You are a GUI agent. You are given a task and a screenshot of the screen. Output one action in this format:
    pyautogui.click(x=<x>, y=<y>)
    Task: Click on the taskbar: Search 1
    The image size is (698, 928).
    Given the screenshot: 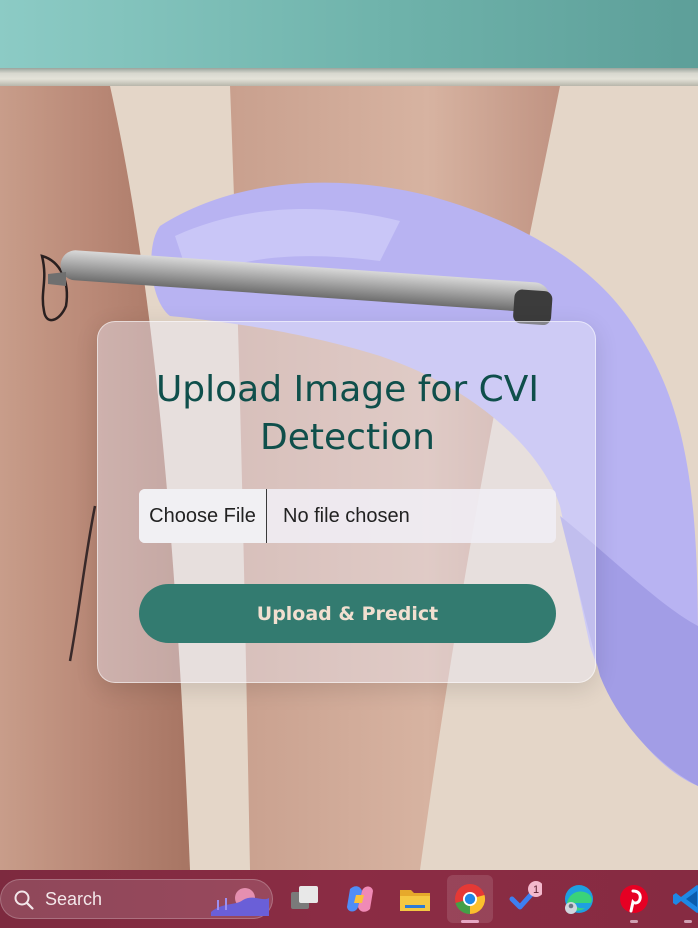 What is the action you would take?
    pyautogui.click(x=349, y=899)
    